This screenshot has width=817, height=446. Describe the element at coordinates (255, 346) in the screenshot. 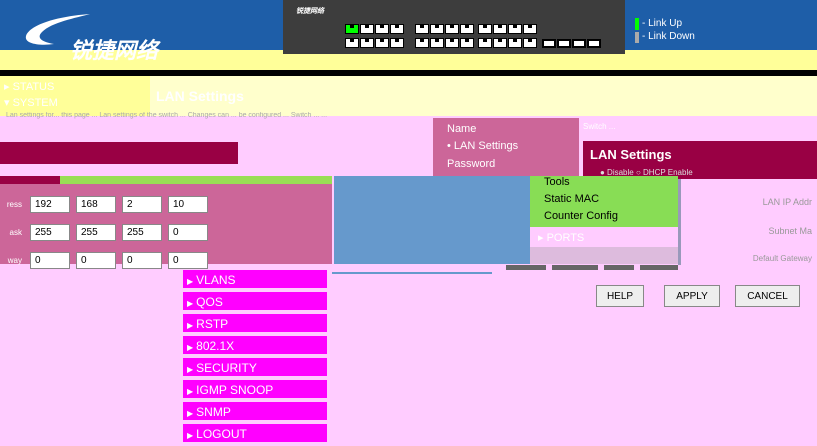

I see `menu-item-8021x: ▶ 802.1X` at that location.